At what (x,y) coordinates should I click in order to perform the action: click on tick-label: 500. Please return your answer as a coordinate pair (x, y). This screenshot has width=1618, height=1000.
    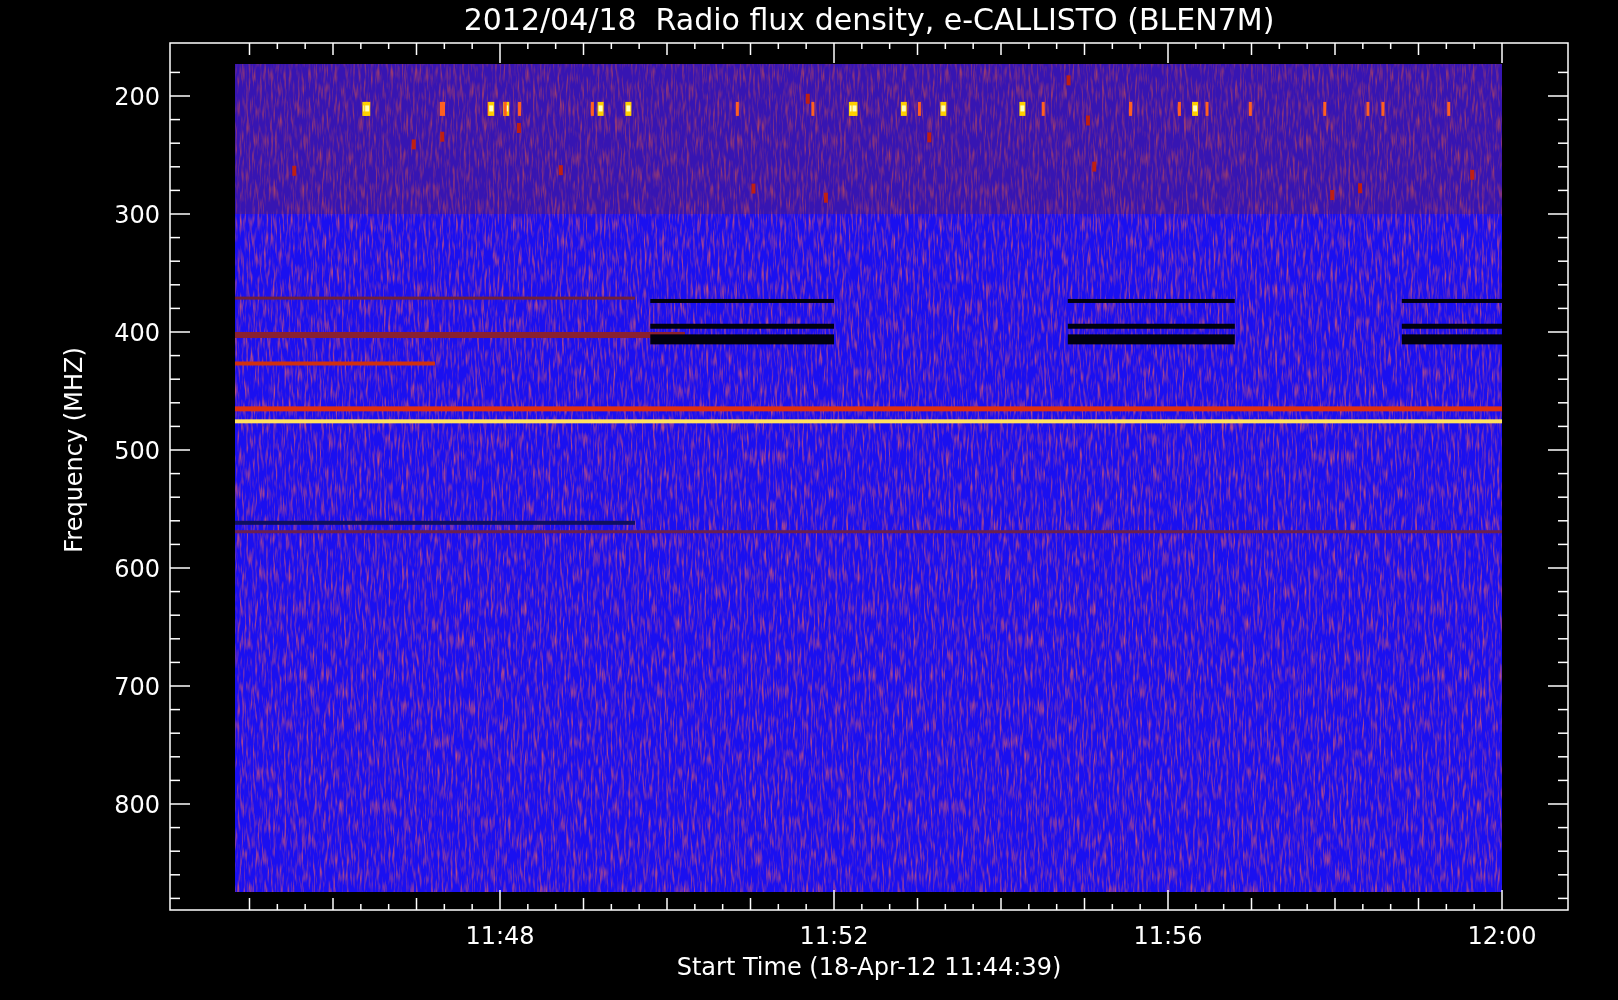
    Looking at the image, I should click on (137, 451).